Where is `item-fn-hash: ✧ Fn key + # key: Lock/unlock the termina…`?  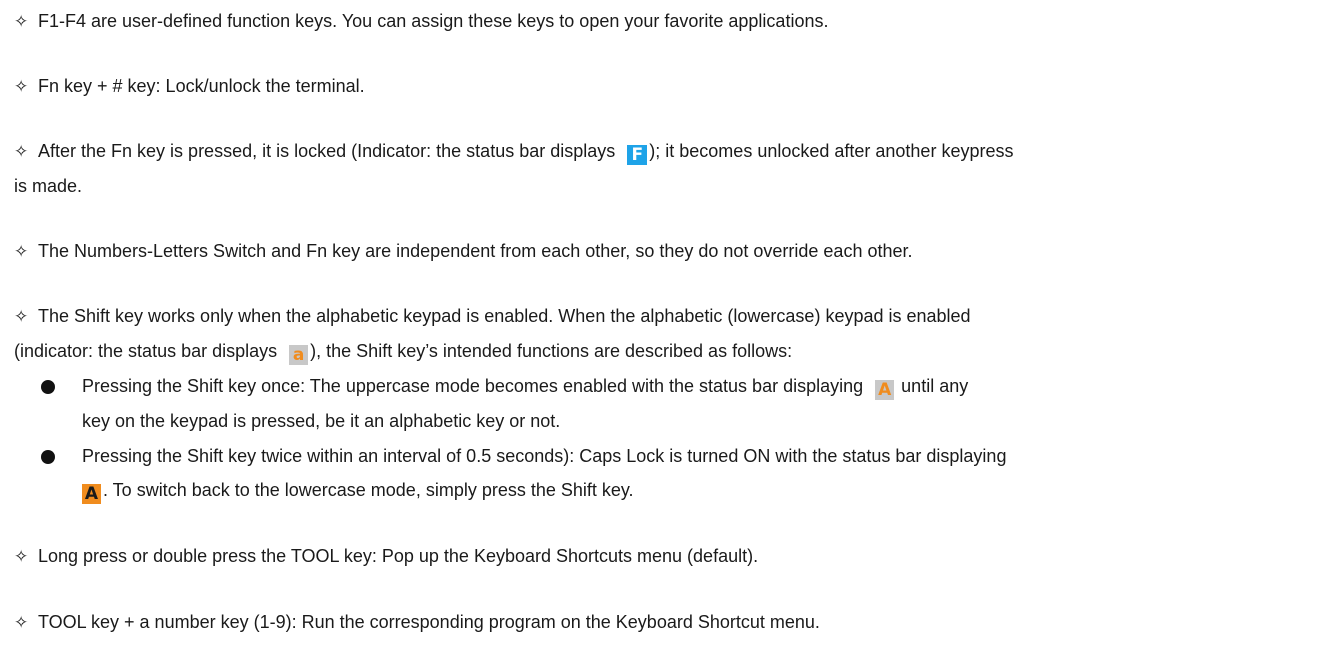 item-fn-hash: ✧ Fn key + # key: Lock/unlock the termina… is located at coordinates (189, 86).